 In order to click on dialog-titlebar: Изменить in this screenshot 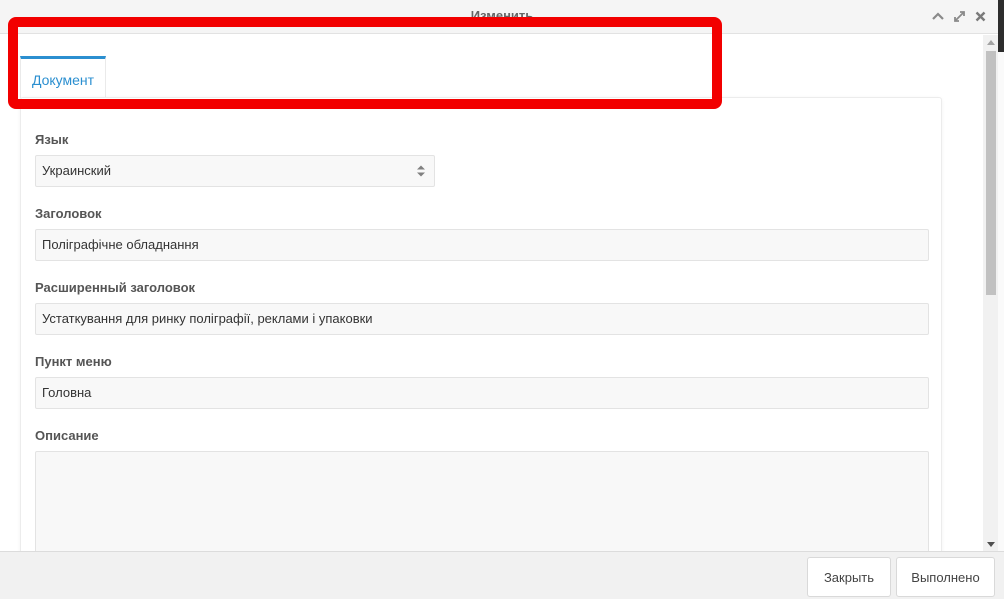, I will do `click(502, 17)`.